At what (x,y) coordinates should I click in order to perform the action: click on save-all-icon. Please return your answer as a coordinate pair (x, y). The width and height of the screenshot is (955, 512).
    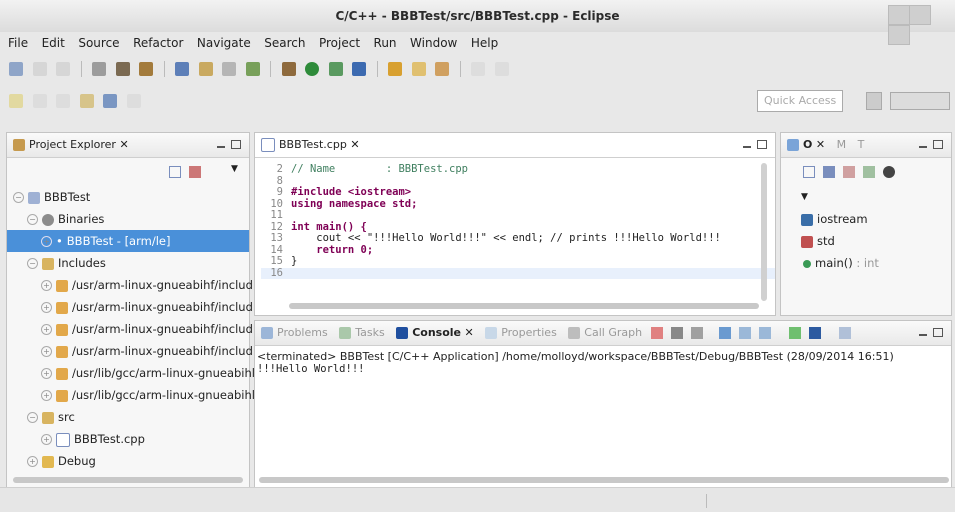
    Looking at the image, I should click on (63, 69).